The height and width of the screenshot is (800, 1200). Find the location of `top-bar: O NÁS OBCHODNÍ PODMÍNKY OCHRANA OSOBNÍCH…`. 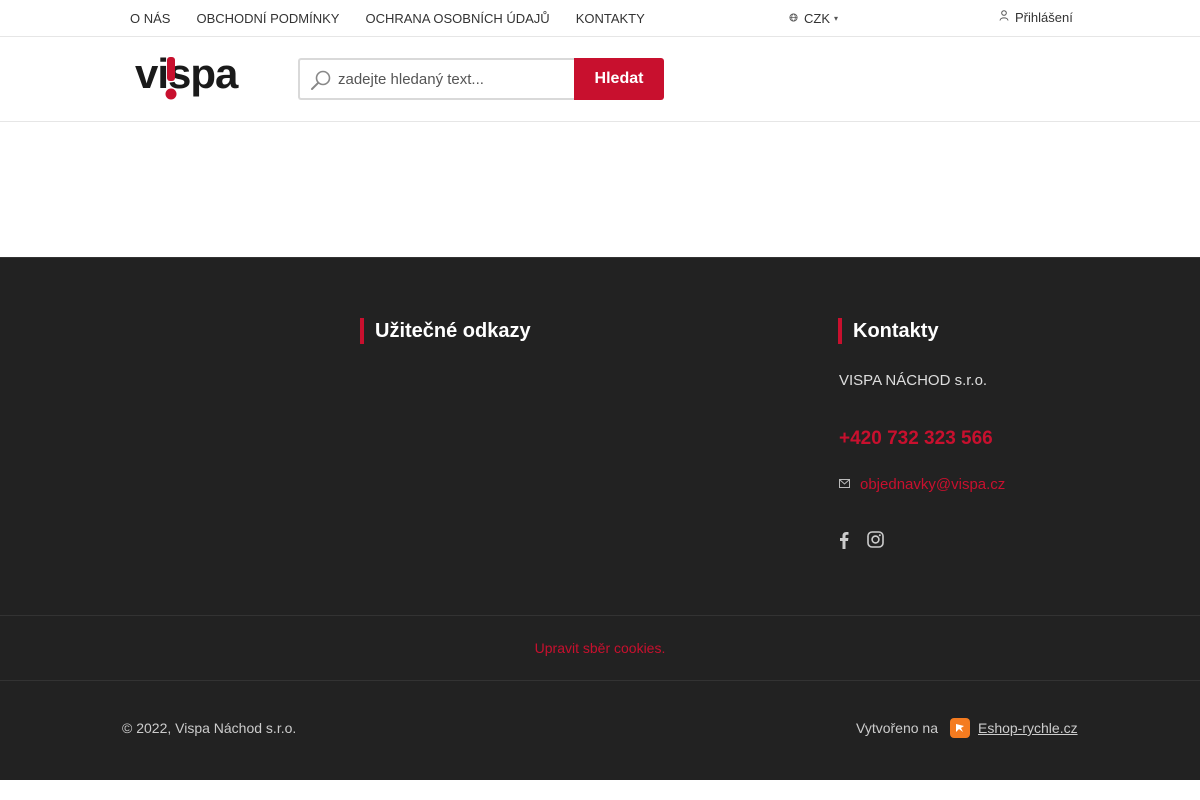

top-bar: O NÁS OBCHODNÍ PODMÍNKY OCHRANA OSOBNÍCH… is located at coordinates (600, 18).